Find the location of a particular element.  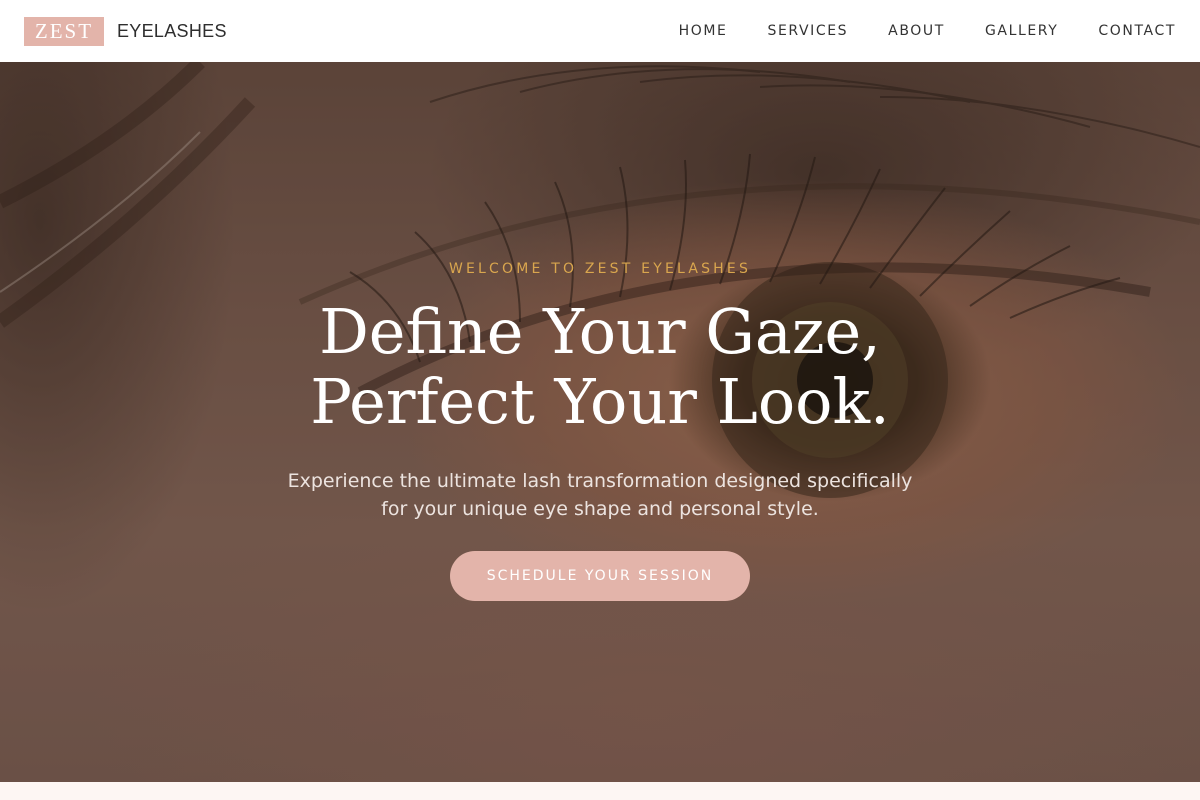

logo-name: EYELASHES is located at coordinates (172, 30).